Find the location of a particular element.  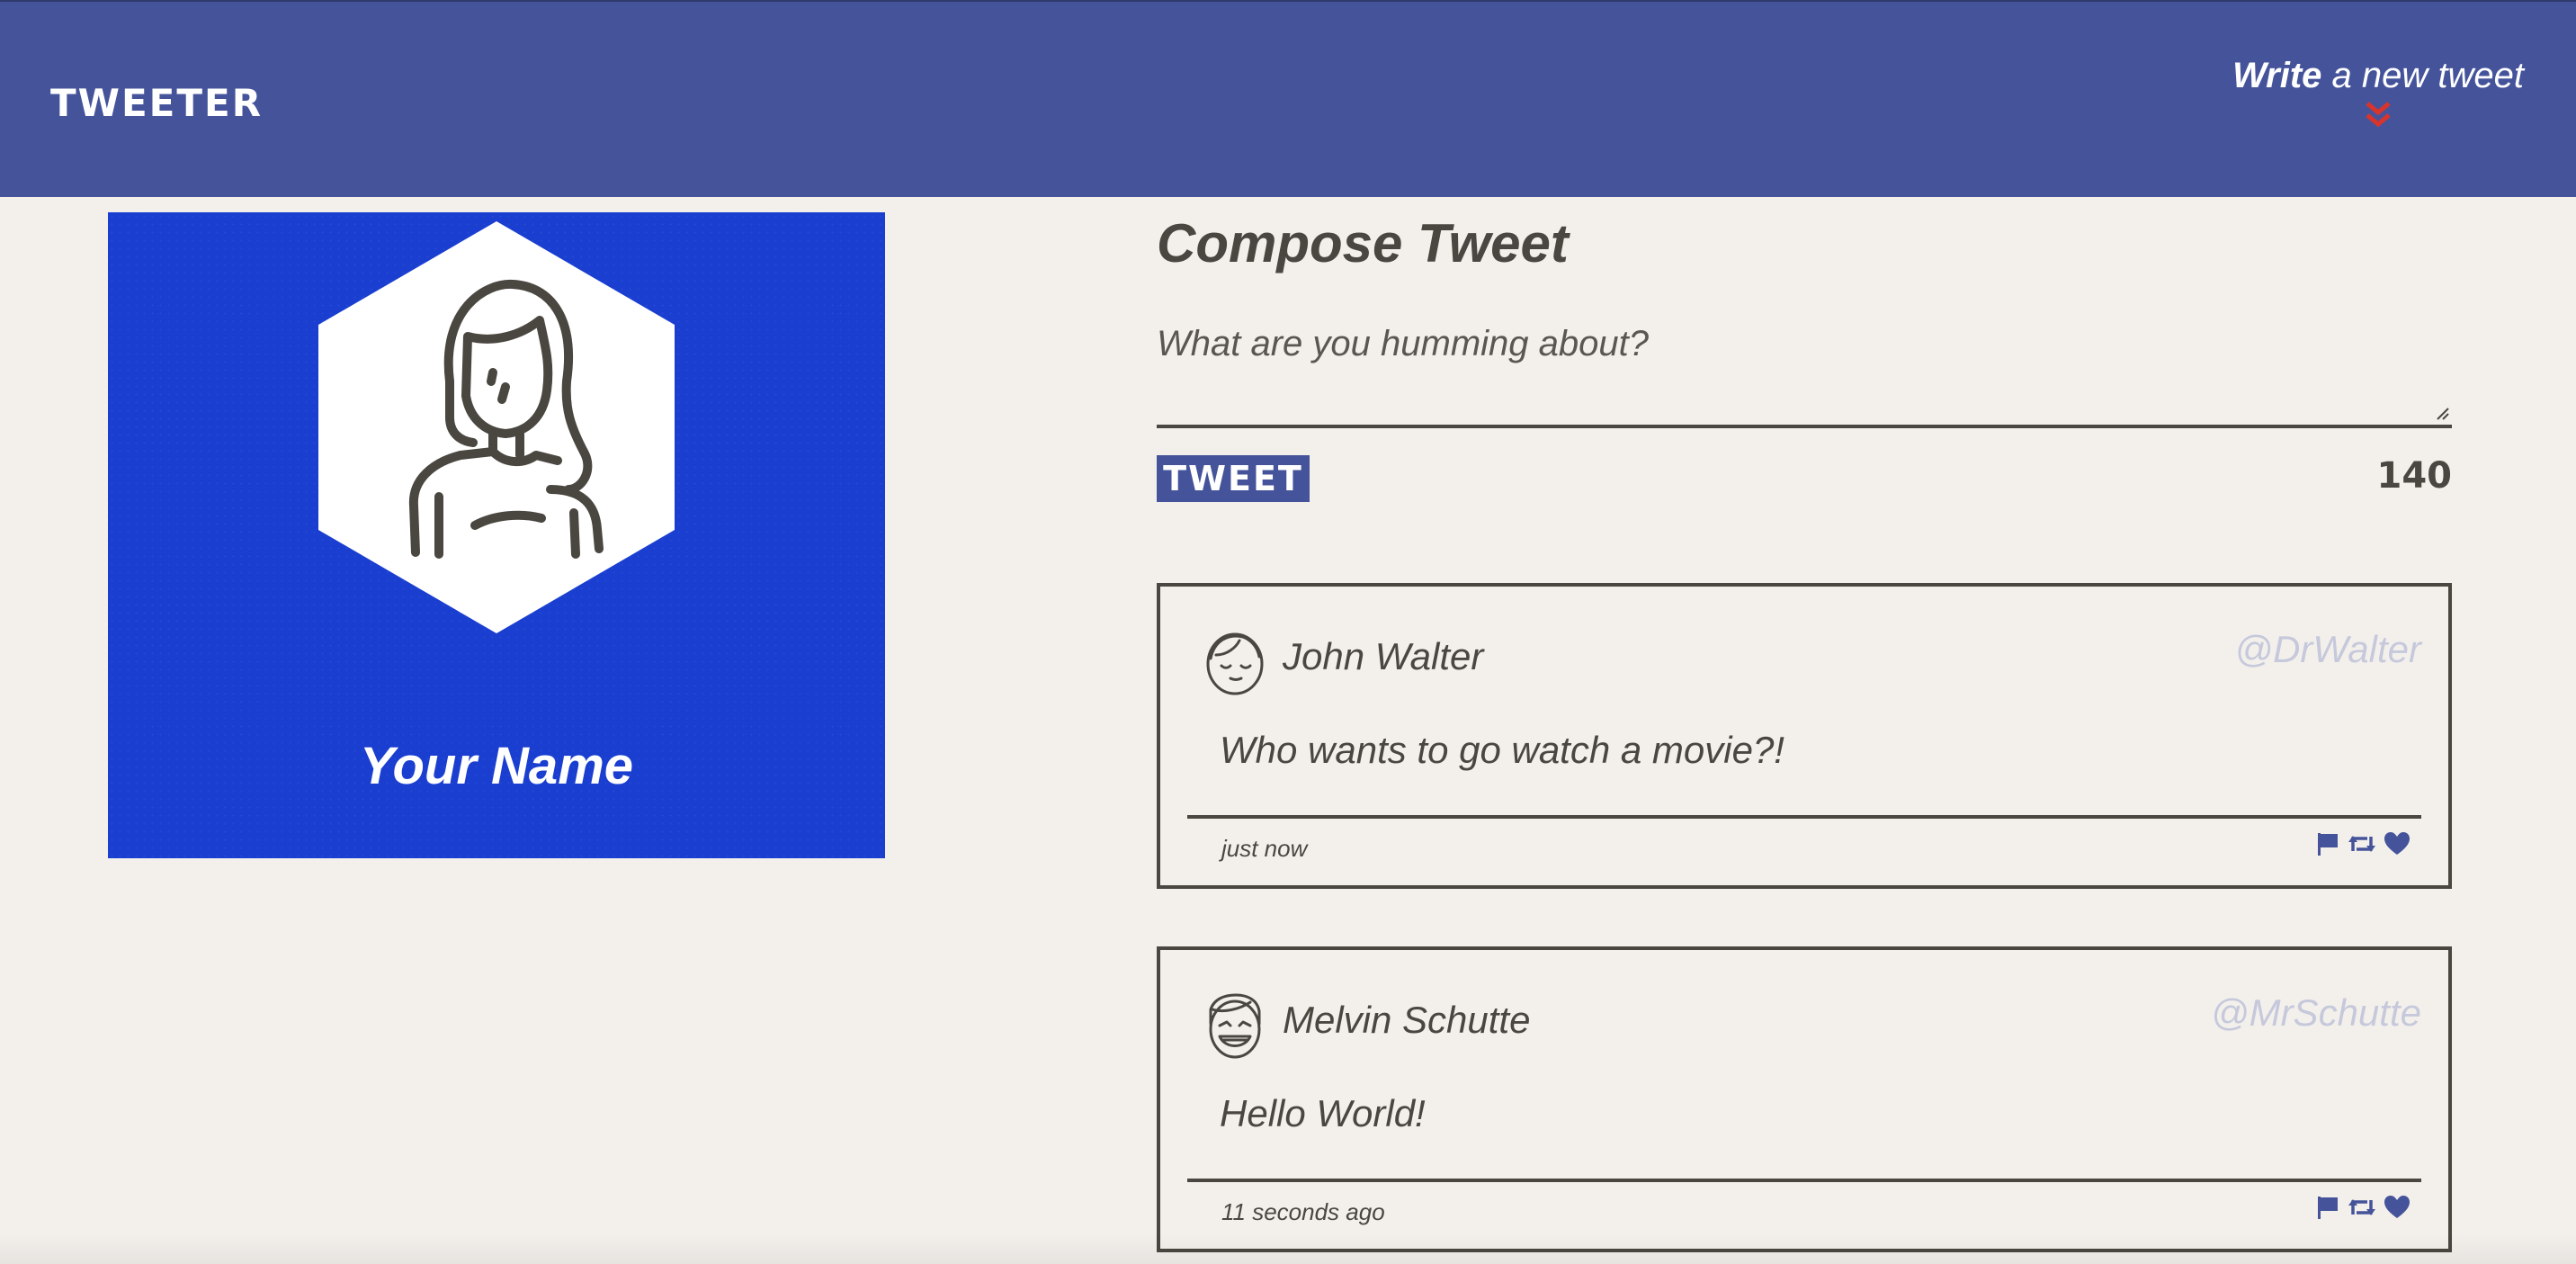

write-toggle-label: Write a new tweet is located at coordinates (2378, 75).